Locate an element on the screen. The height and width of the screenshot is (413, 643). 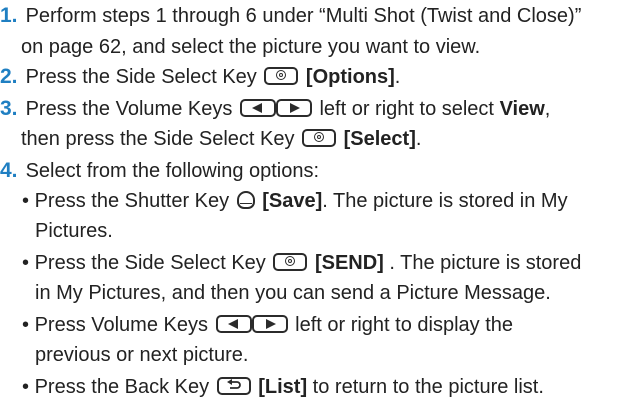
option-save-continuation: Pictures. is located at coordinates (74, 231).